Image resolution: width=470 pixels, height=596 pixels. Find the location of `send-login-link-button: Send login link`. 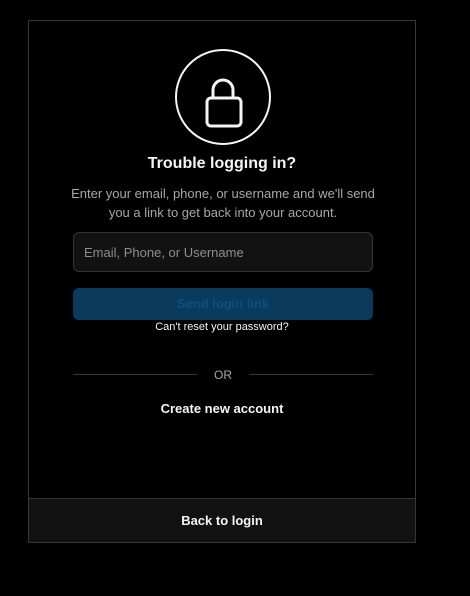

send-login-link-button: Send login link is located at coordinates (223, 304).